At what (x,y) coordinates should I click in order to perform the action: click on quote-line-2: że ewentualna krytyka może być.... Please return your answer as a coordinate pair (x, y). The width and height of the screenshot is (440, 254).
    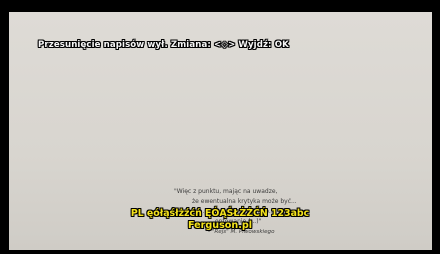
    Looking at the image, I should click on (244, 201).